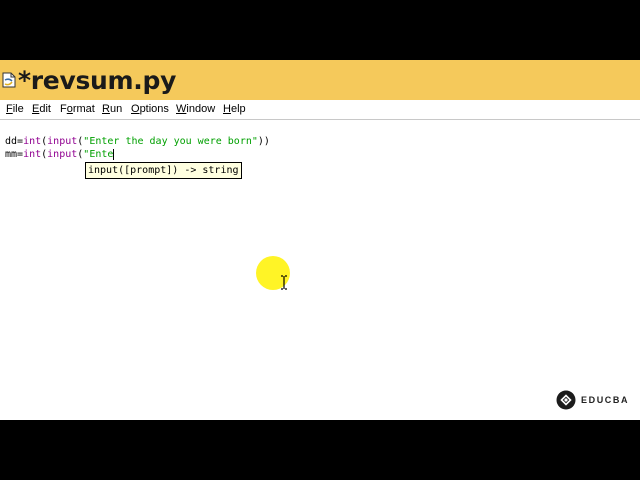 The height and width of the screenshot is (480, 640). I want to click on calltip-tooltip: input([prompt]) -> string, so click(163, 170).